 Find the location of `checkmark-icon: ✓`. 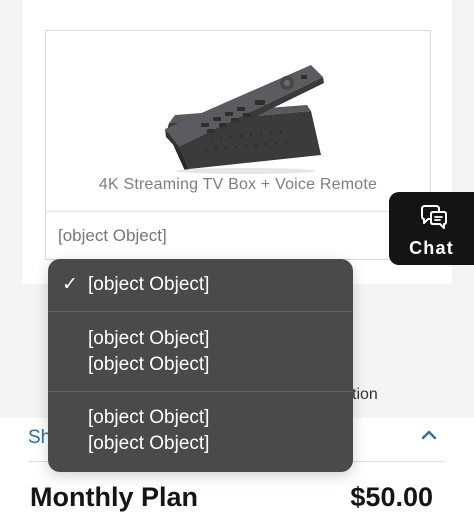

checkmark-icon: ✓ is located at coordinates (70, 284).